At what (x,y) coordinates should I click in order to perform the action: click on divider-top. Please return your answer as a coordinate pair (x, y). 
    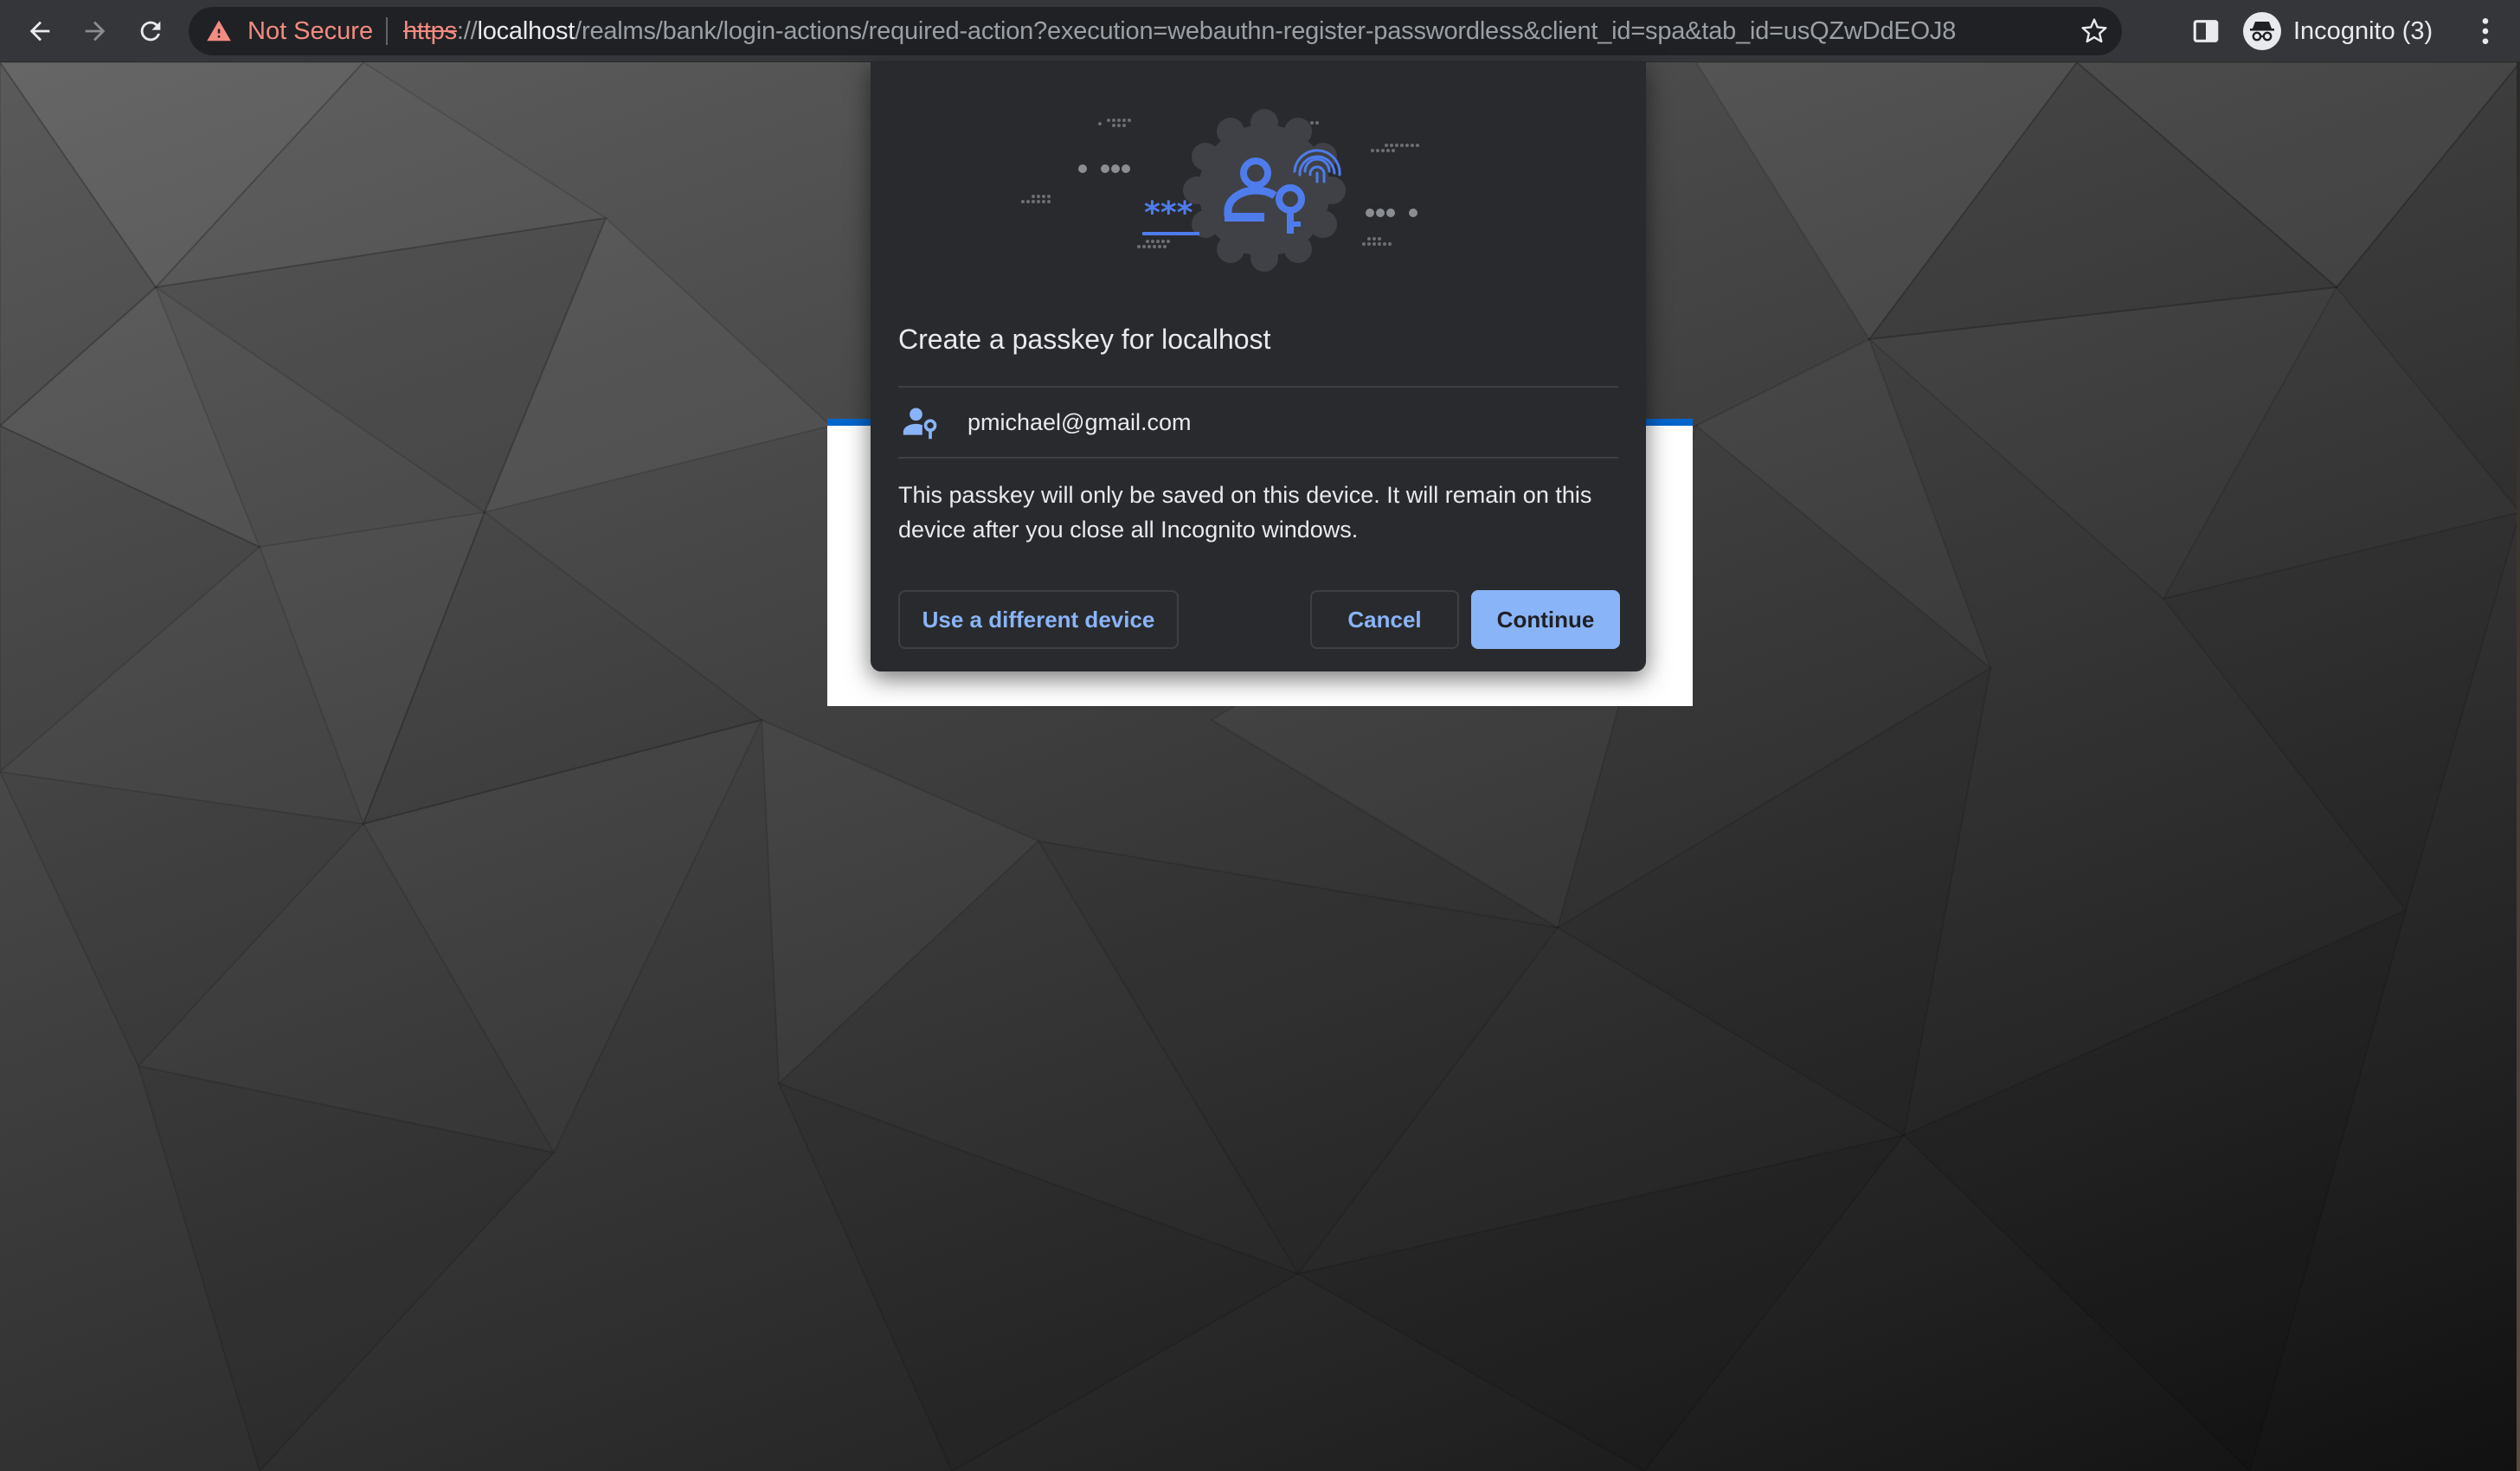
    Looking at the image, I should click on (1258, 387).